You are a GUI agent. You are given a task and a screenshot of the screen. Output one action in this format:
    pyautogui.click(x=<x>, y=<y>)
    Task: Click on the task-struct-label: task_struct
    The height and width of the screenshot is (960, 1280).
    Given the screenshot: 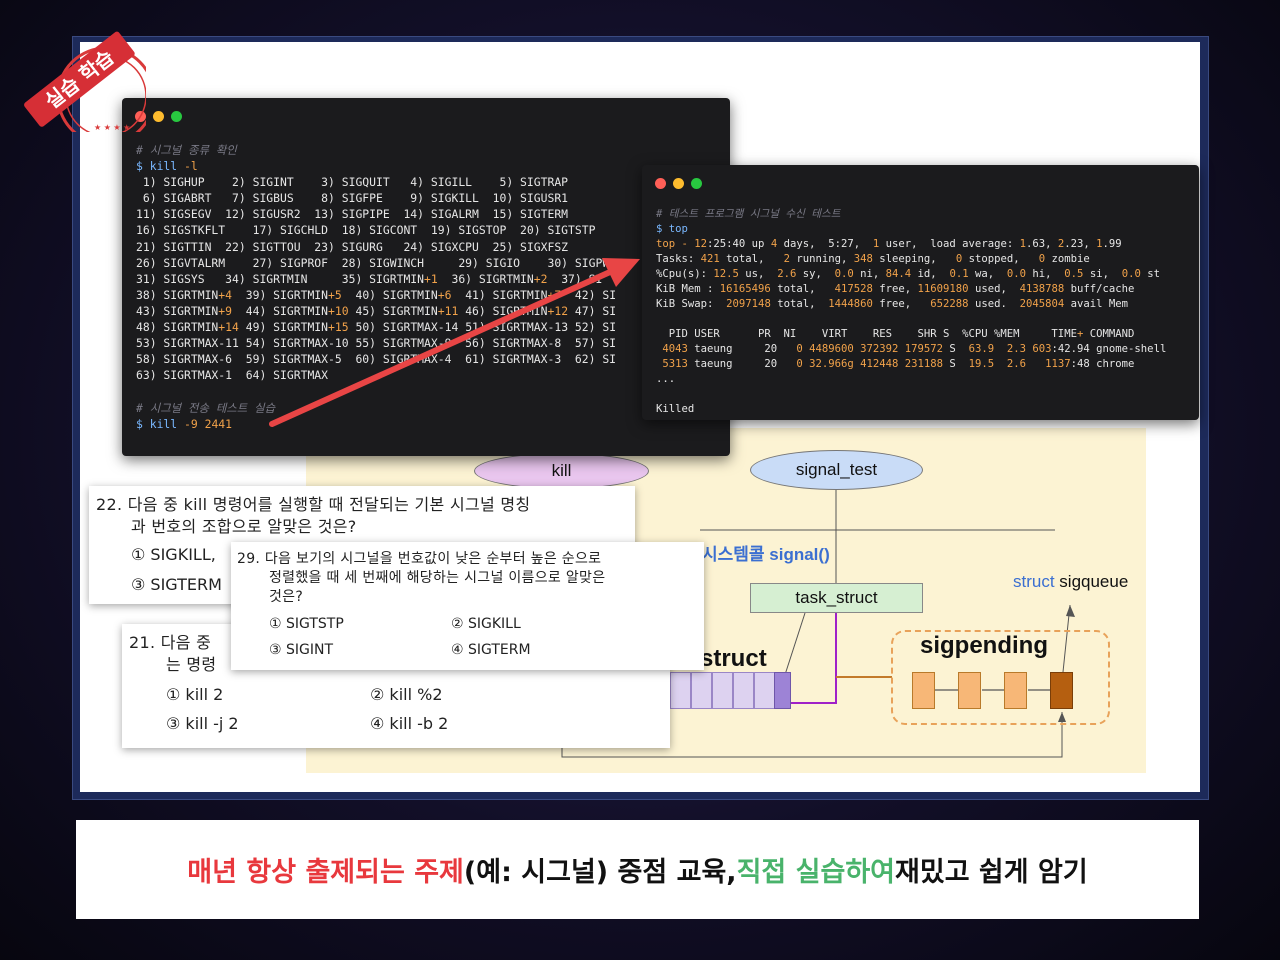 What is the action you would take?
    pyautogui.click(x=836, y=597)
    